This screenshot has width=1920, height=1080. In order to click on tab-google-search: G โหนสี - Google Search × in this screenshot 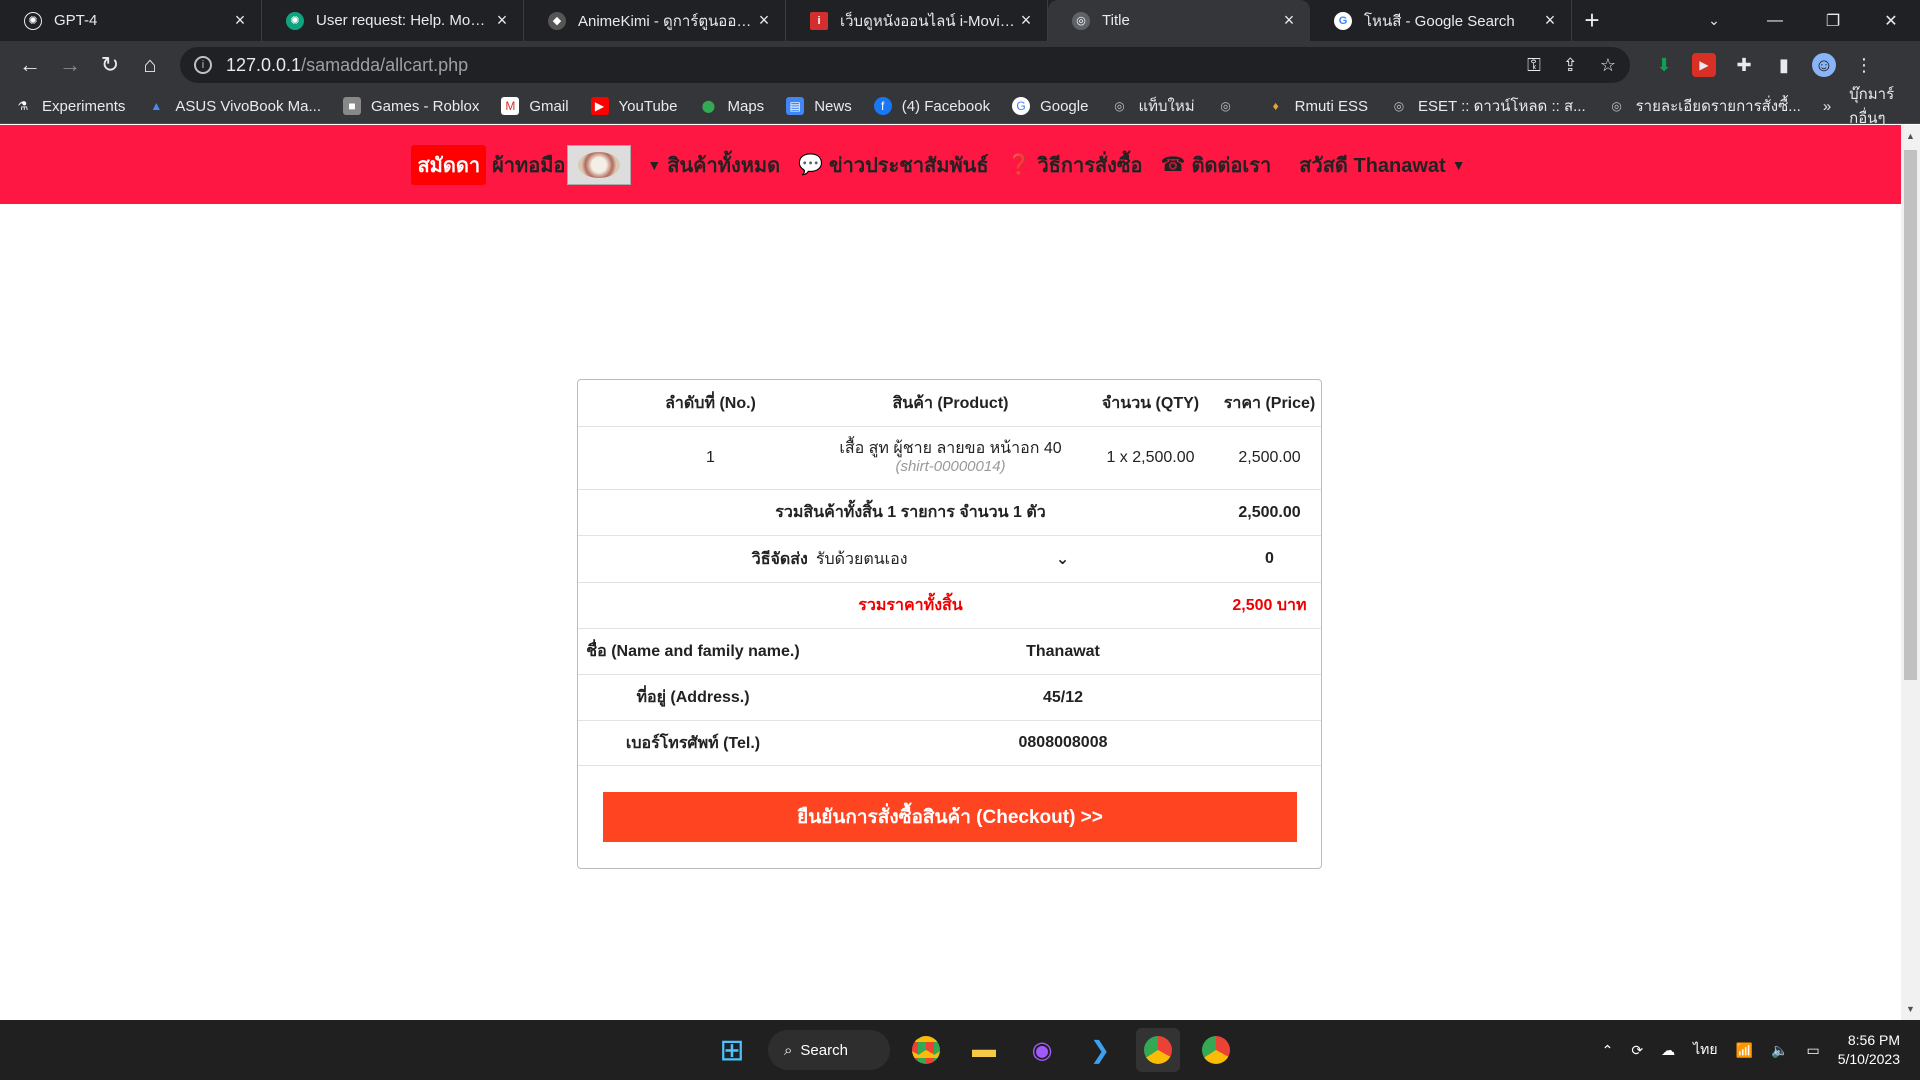, I will do `click(1441, 20)`.